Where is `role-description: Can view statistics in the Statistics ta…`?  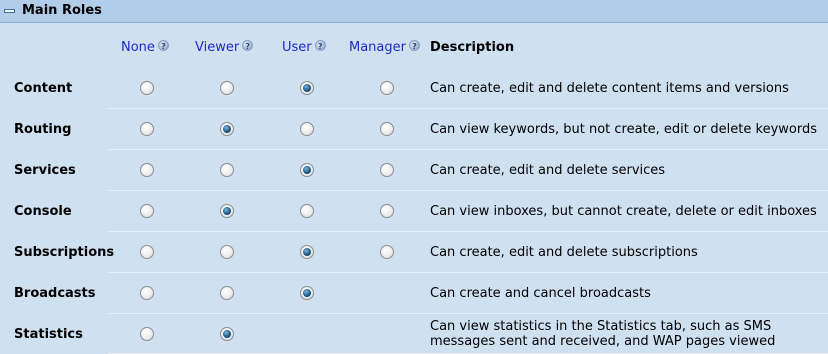 role-description: Can view statistics in the Statistics ta… is located at coordinates (603, 334).